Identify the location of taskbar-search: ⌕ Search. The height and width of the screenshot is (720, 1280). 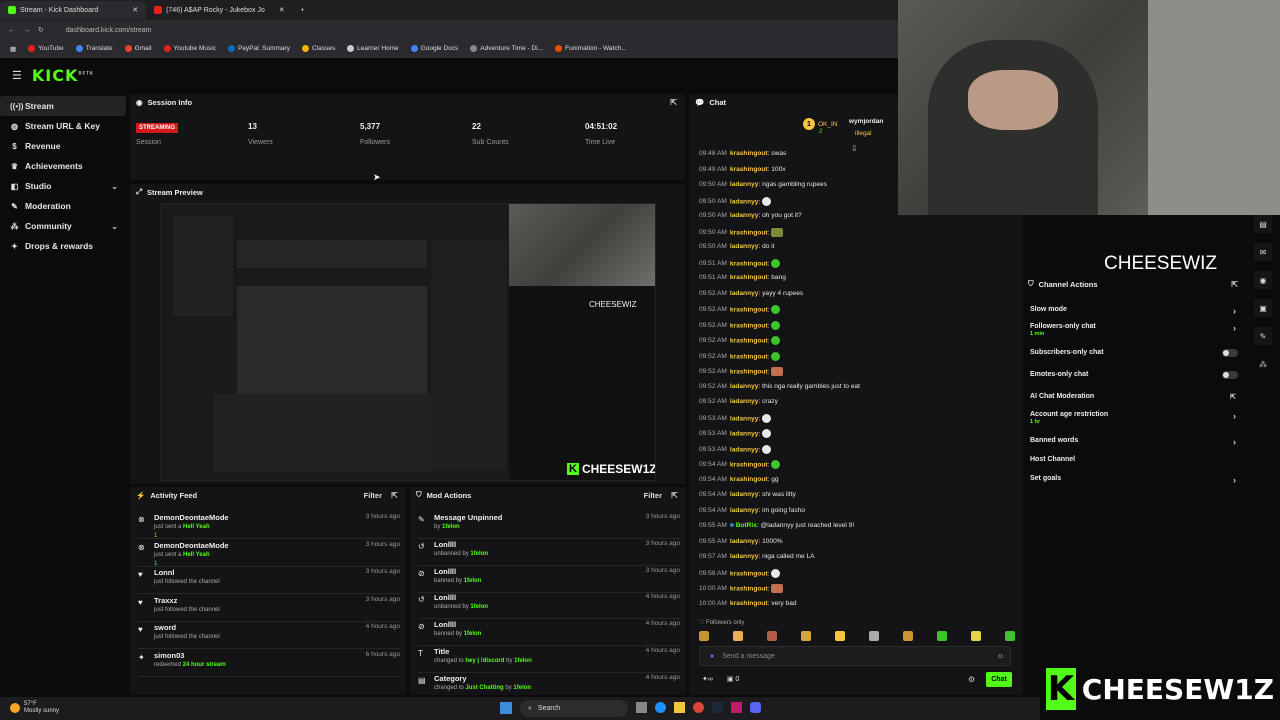
(574, 708).